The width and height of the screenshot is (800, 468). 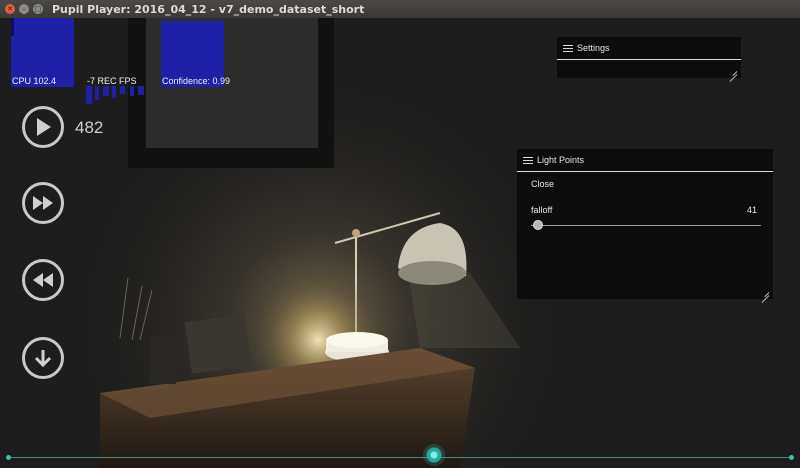 What do you see at coordinates (645, 160) in the screenshot?
I see `light-points-menu-header: Light Points` at bounding box center [645, 160].